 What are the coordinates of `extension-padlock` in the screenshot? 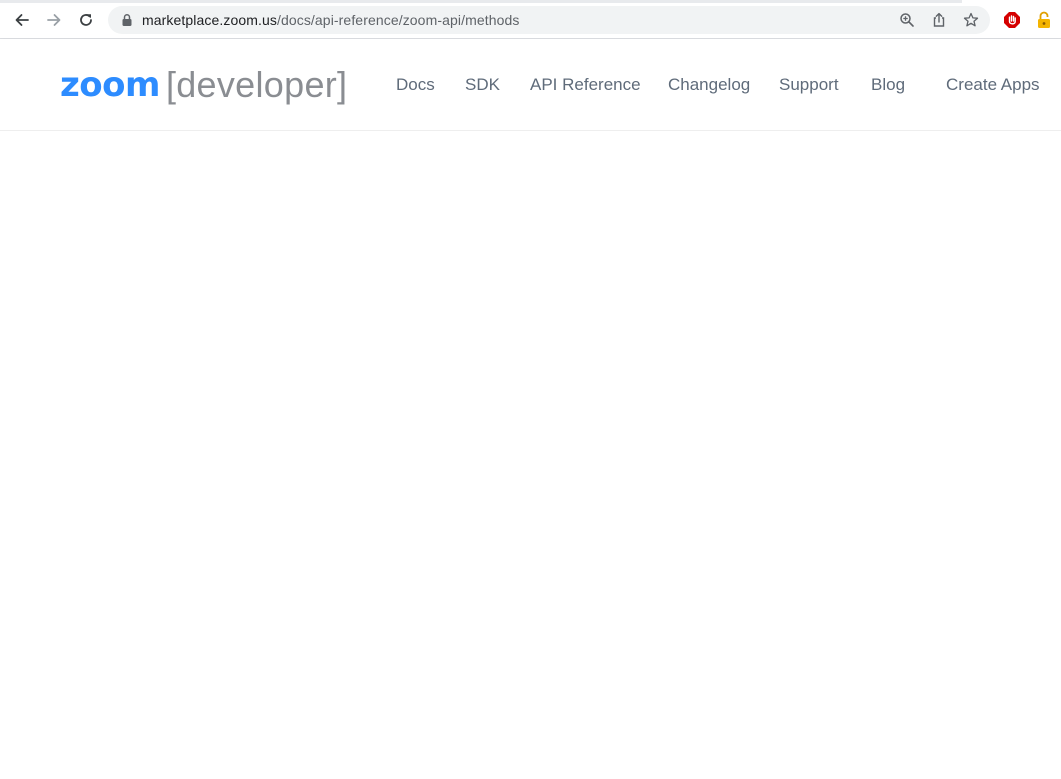 It's located at (1044, 20).